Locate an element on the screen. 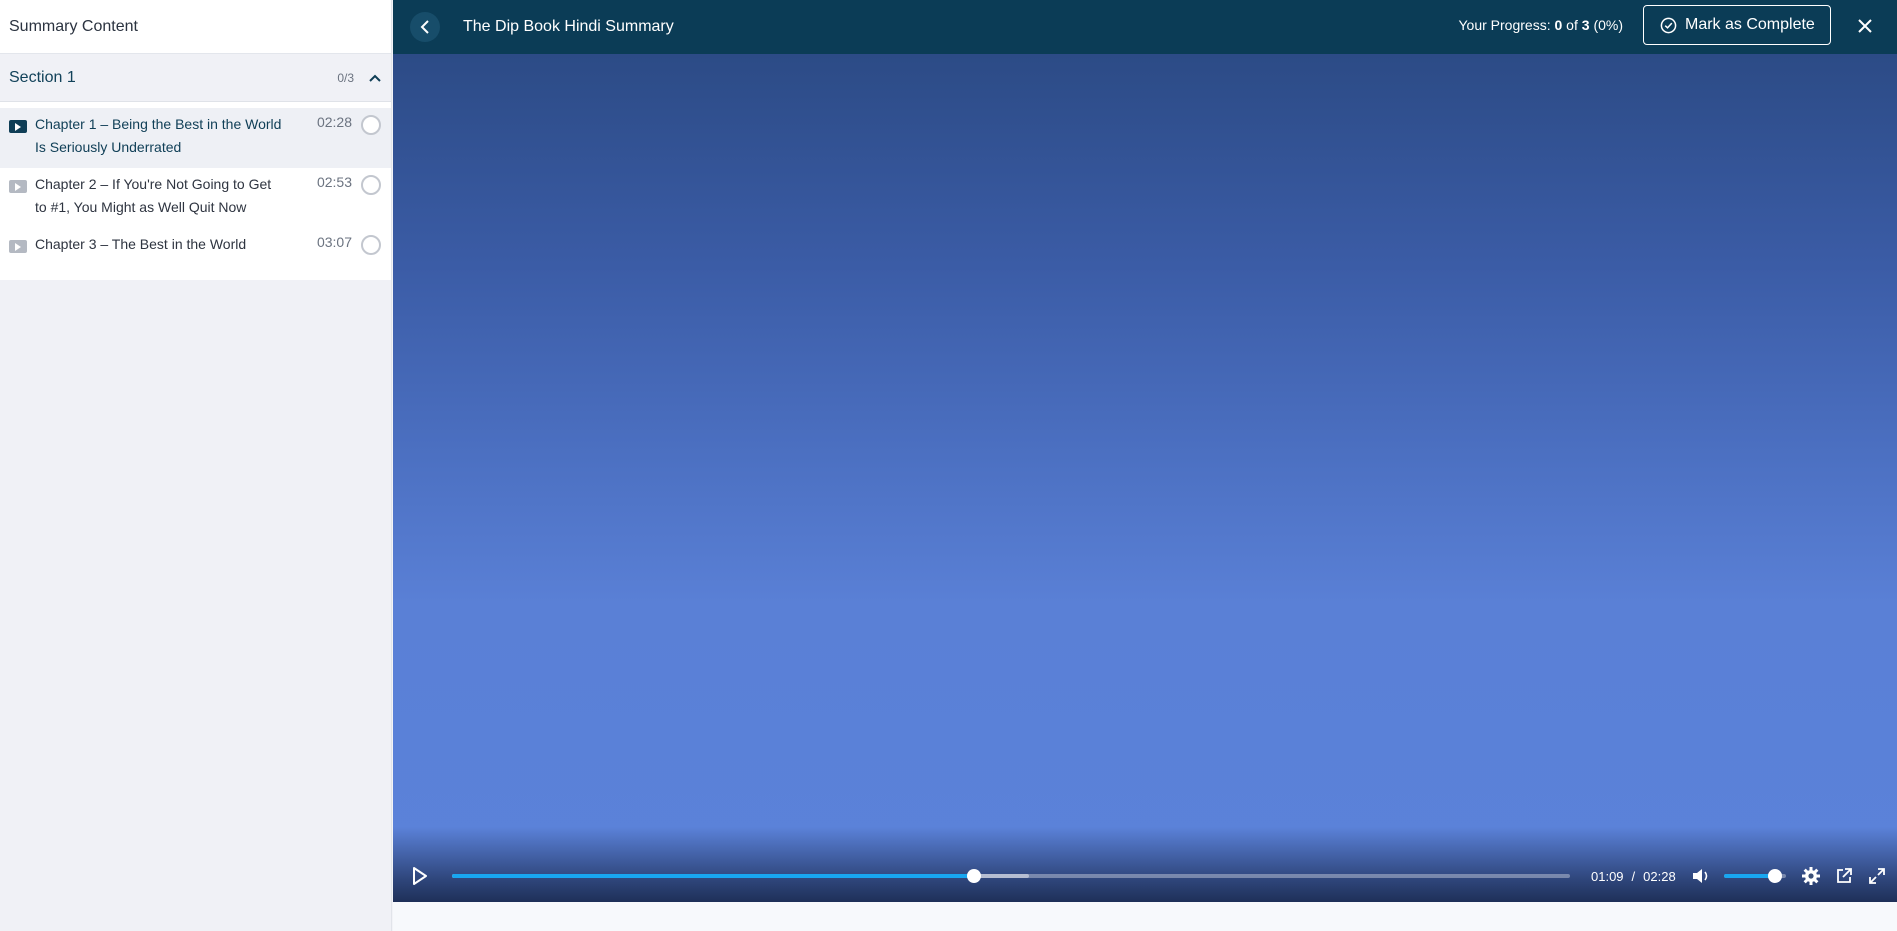  content-area-below-video is located at coordinates (1145, 916).